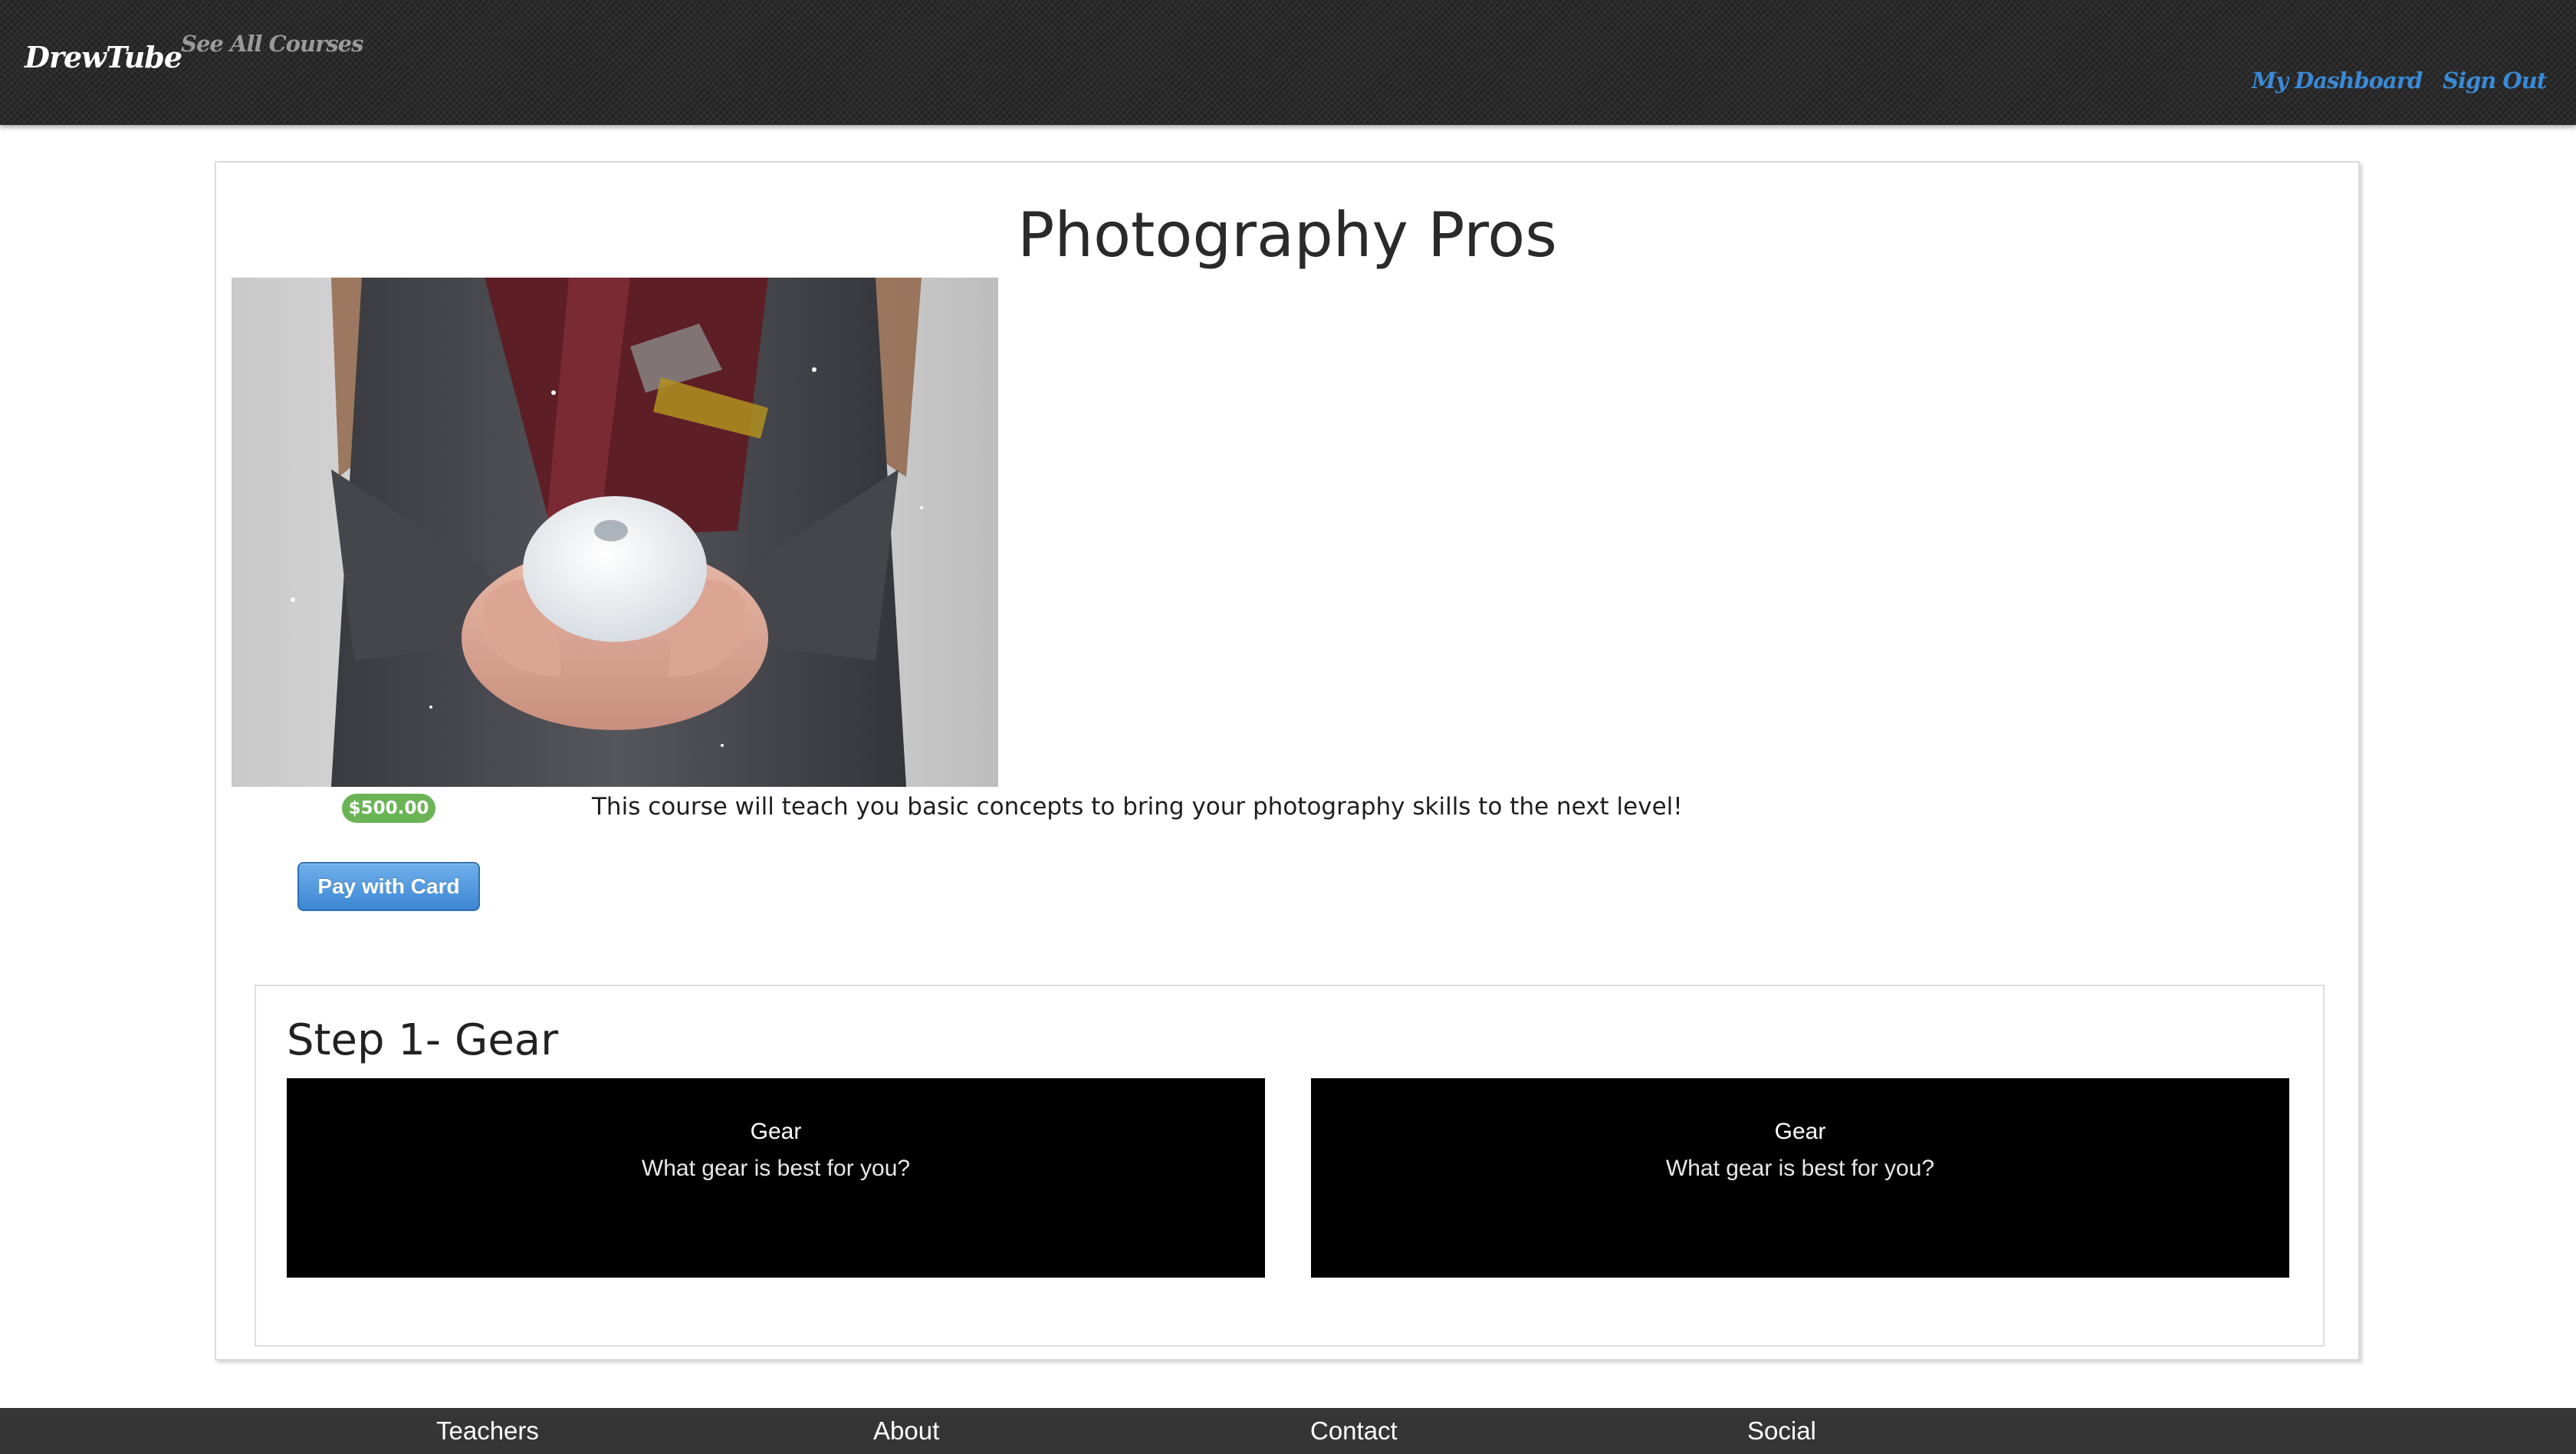  I want to click on footer-link-contact: Contact, so click(1354, 1431).